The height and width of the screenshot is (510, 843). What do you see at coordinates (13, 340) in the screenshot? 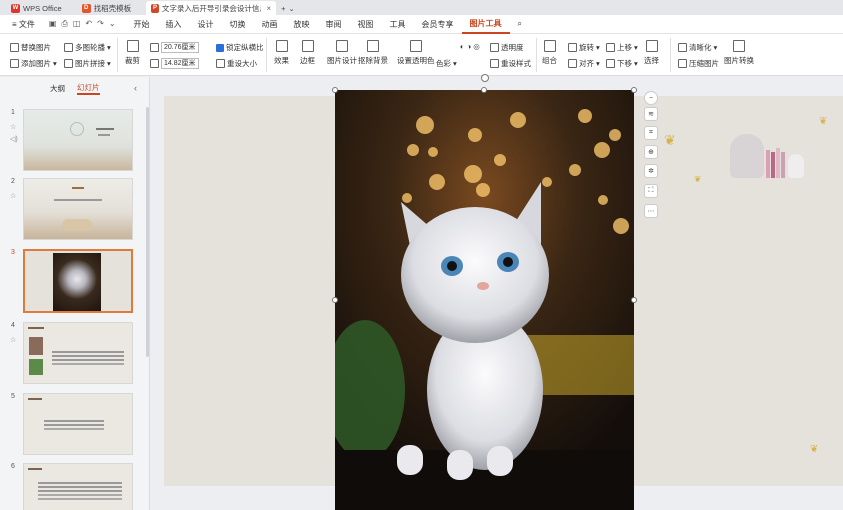
I see `star-icon: ☆` at bounding box center [13, 340].